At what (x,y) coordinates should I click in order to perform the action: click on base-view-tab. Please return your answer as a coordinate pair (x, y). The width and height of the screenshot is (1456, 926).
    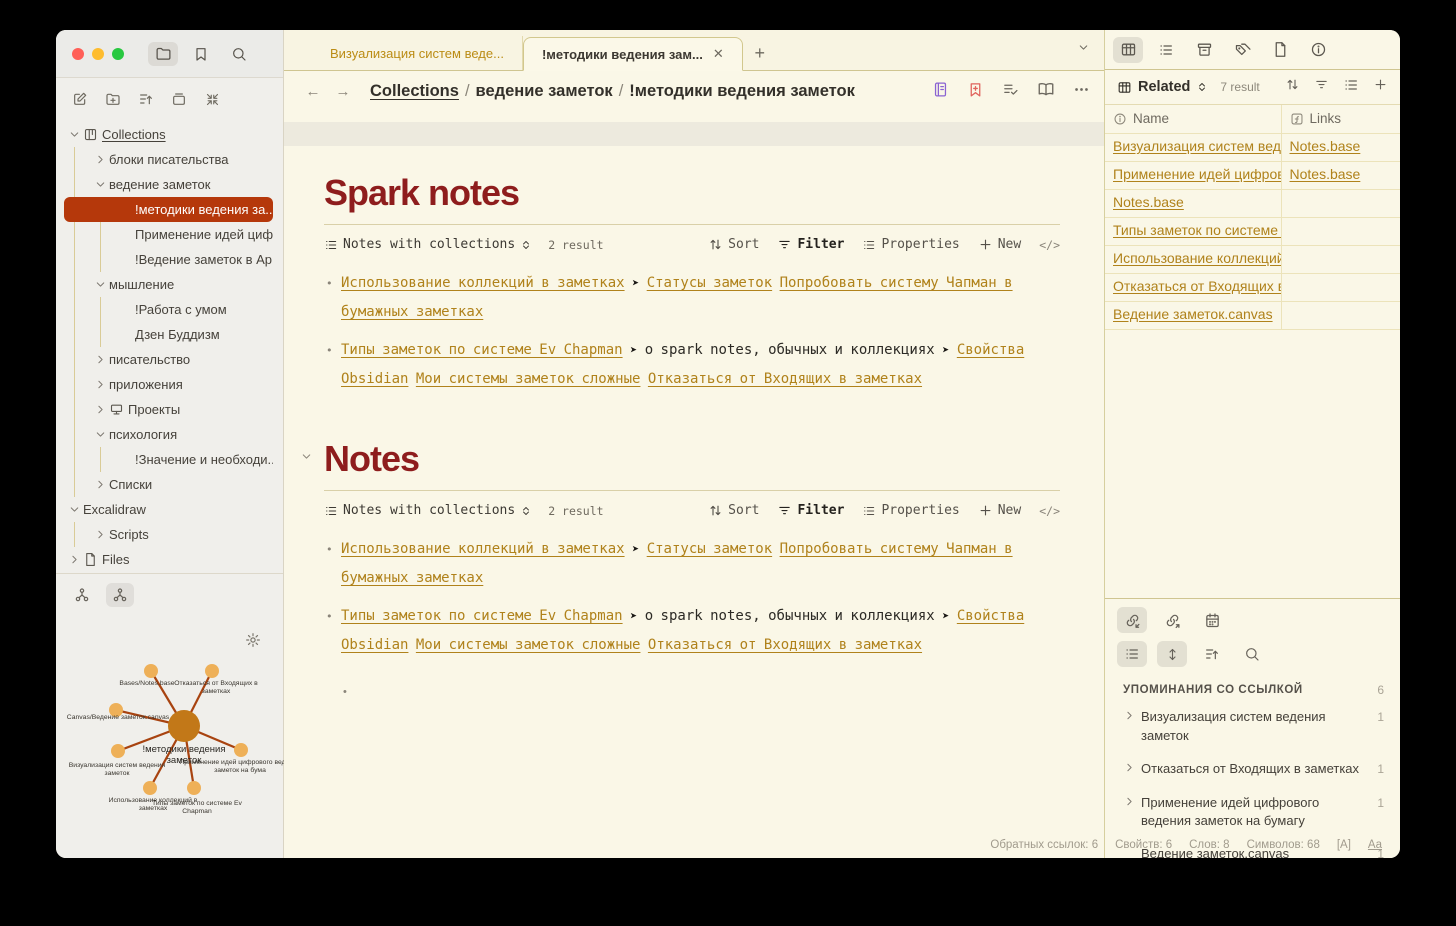
    Looking at the image, I should click on (1128, 49).